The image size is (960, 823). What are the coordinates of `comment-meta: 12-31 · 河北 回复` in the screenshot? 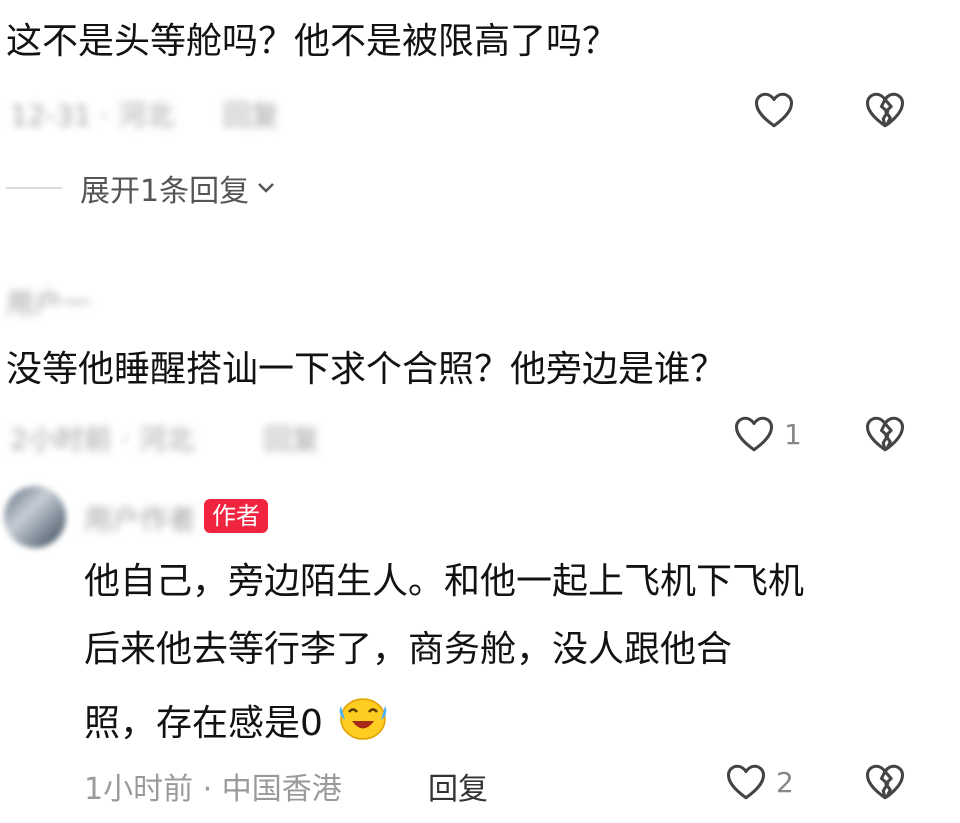 It's located at (144, 114).